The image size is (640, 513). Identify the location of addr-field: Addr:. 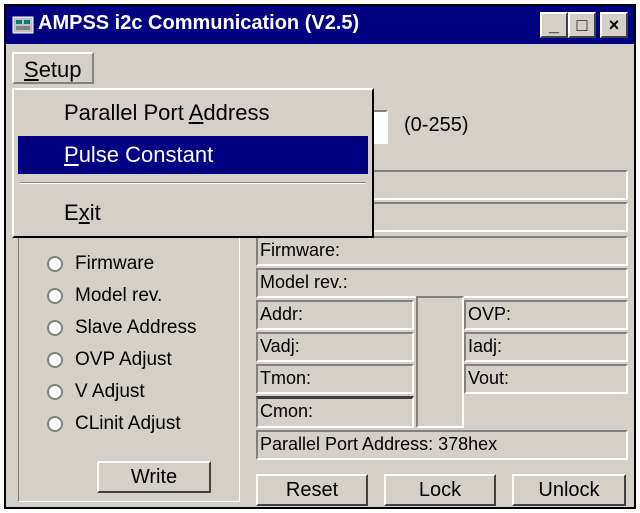
(335, 315).